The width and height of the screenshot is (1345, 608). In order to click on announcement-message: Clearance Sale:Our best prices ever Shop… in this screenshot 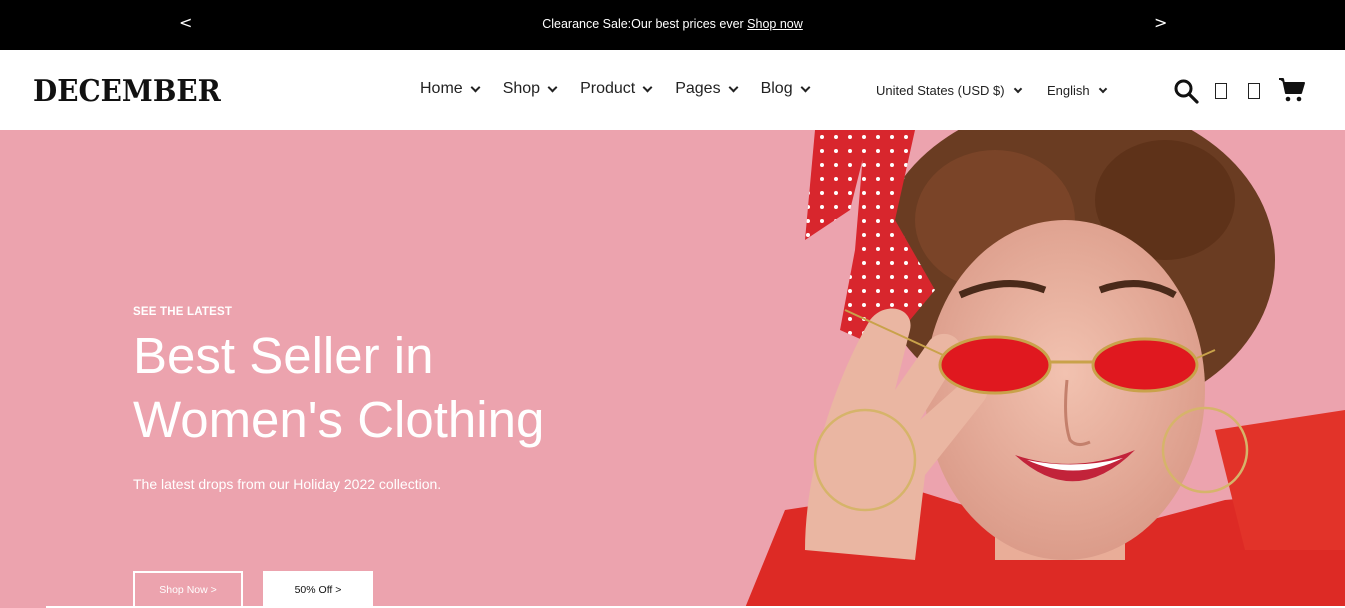, I will do `click(672, 24)`.